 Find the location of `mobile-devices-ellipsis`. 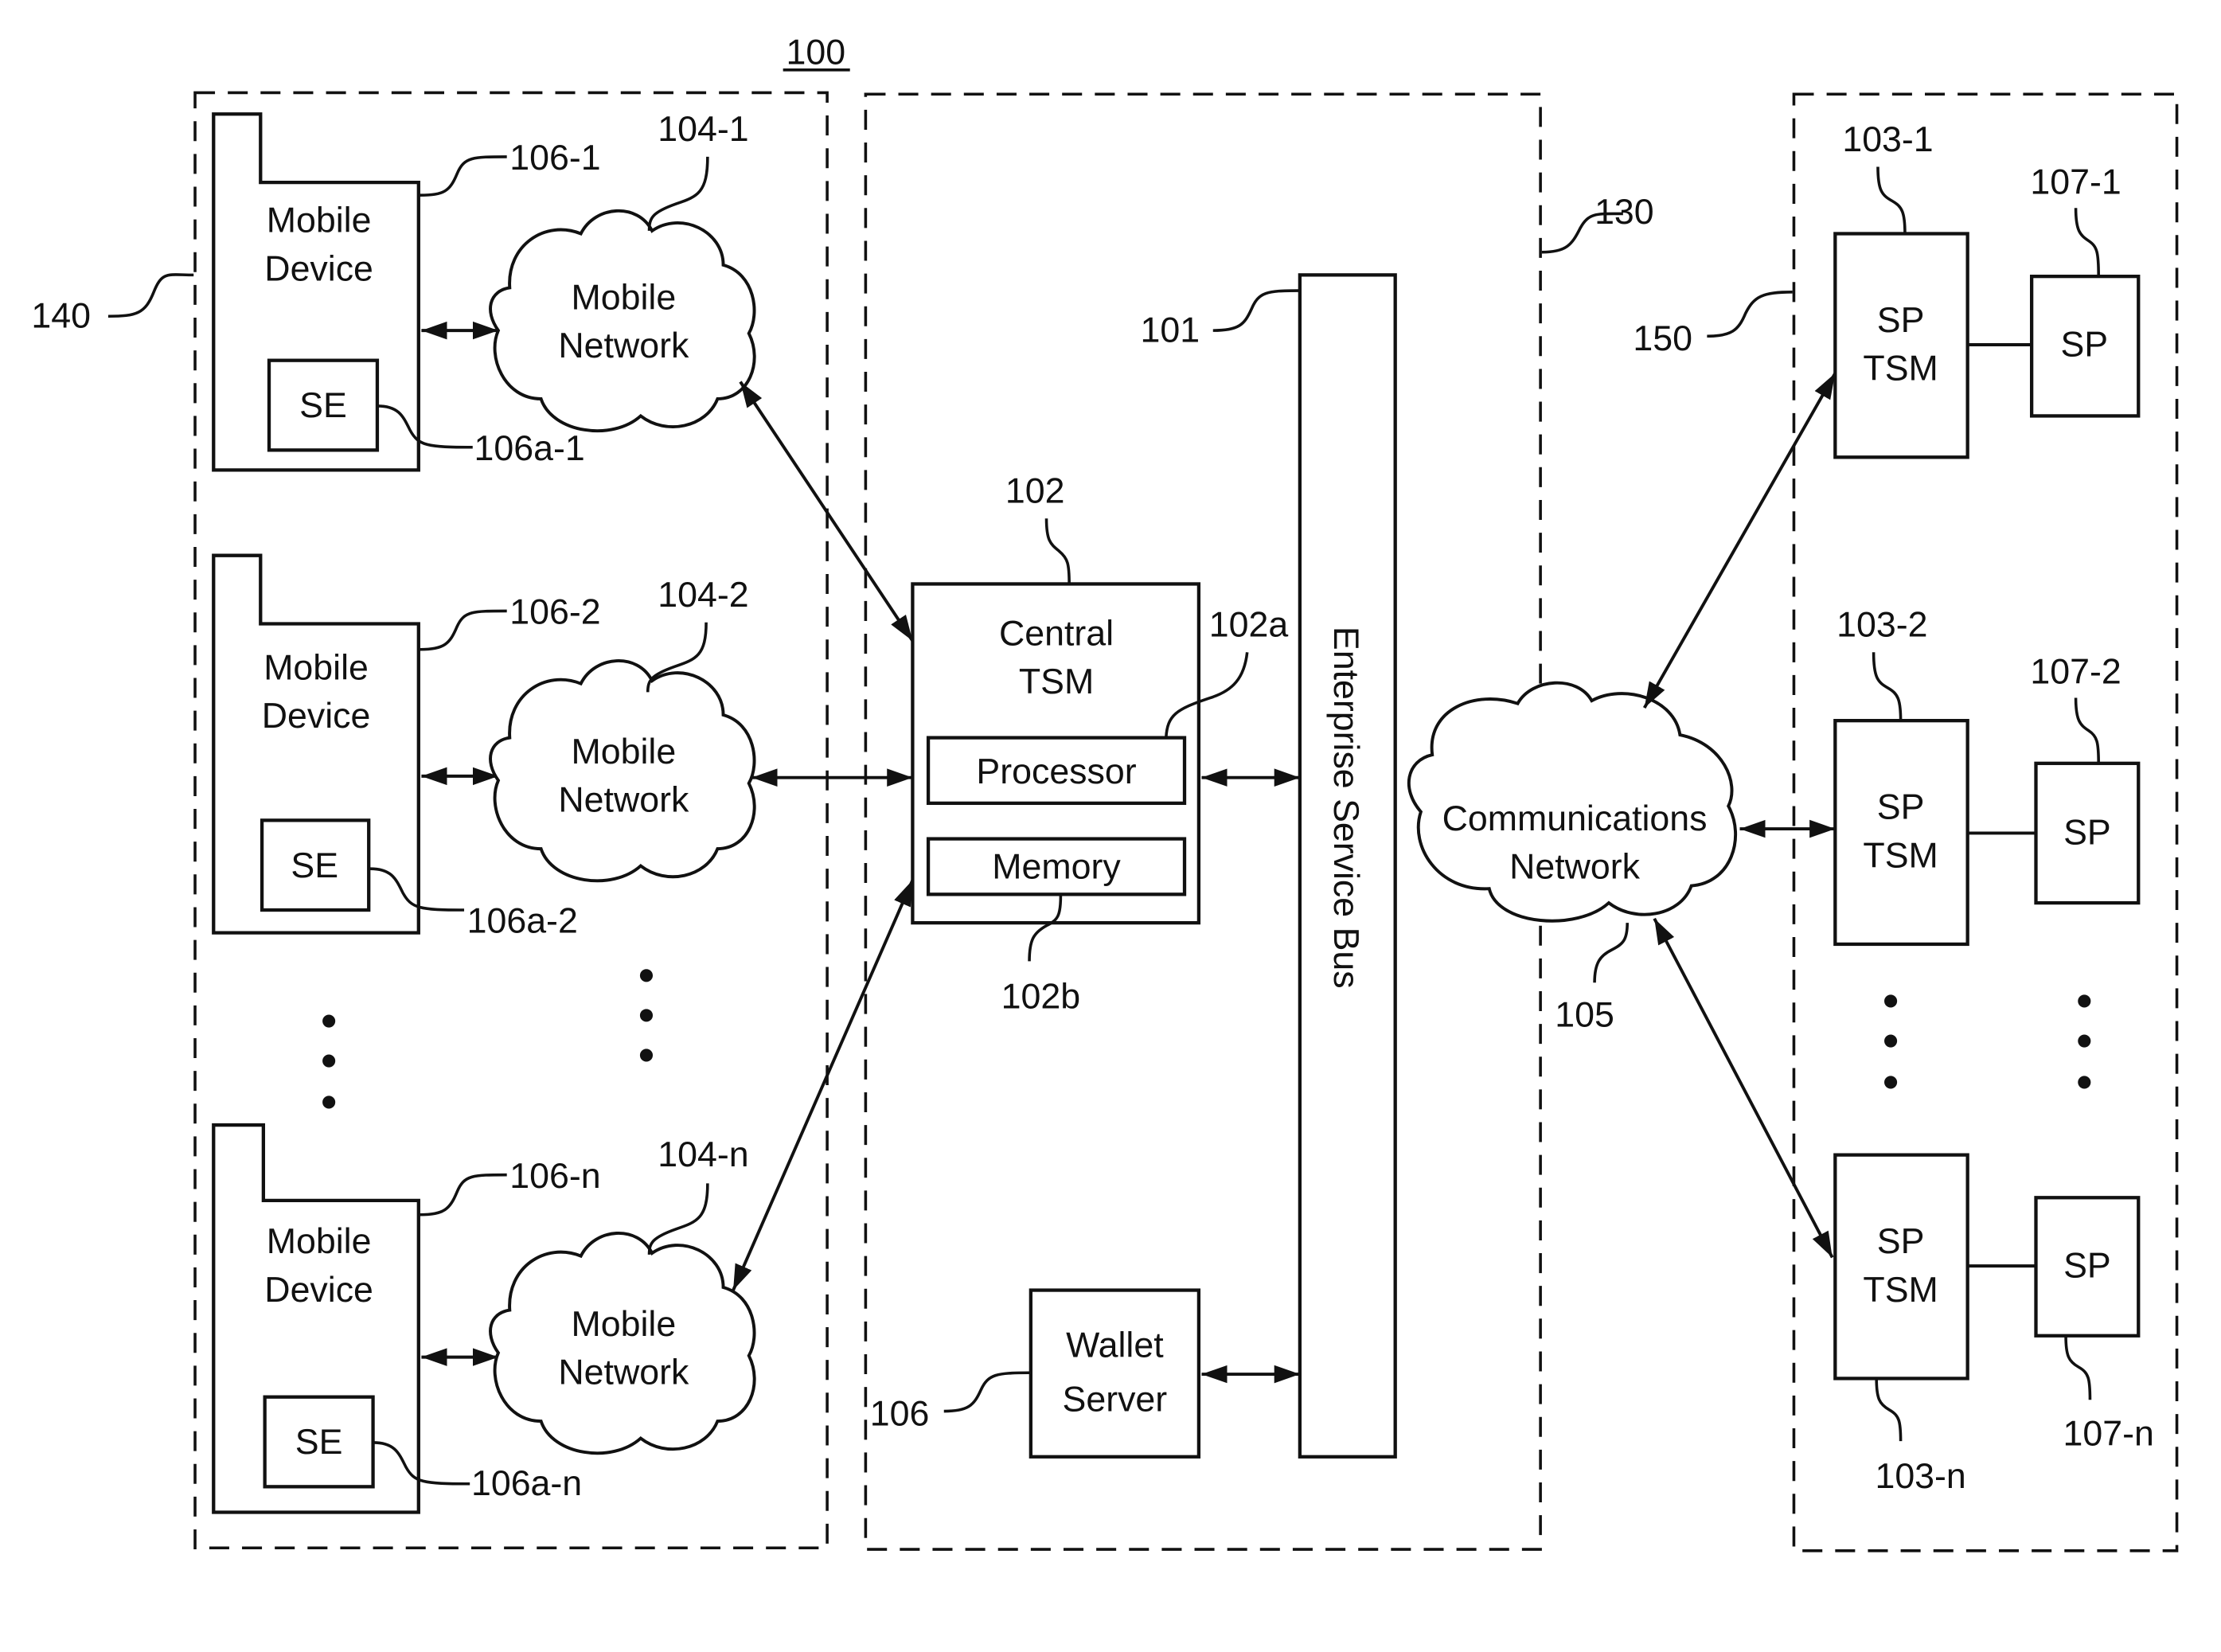

mobile-devices-ellipsis is located at coordinates (329, 1061).